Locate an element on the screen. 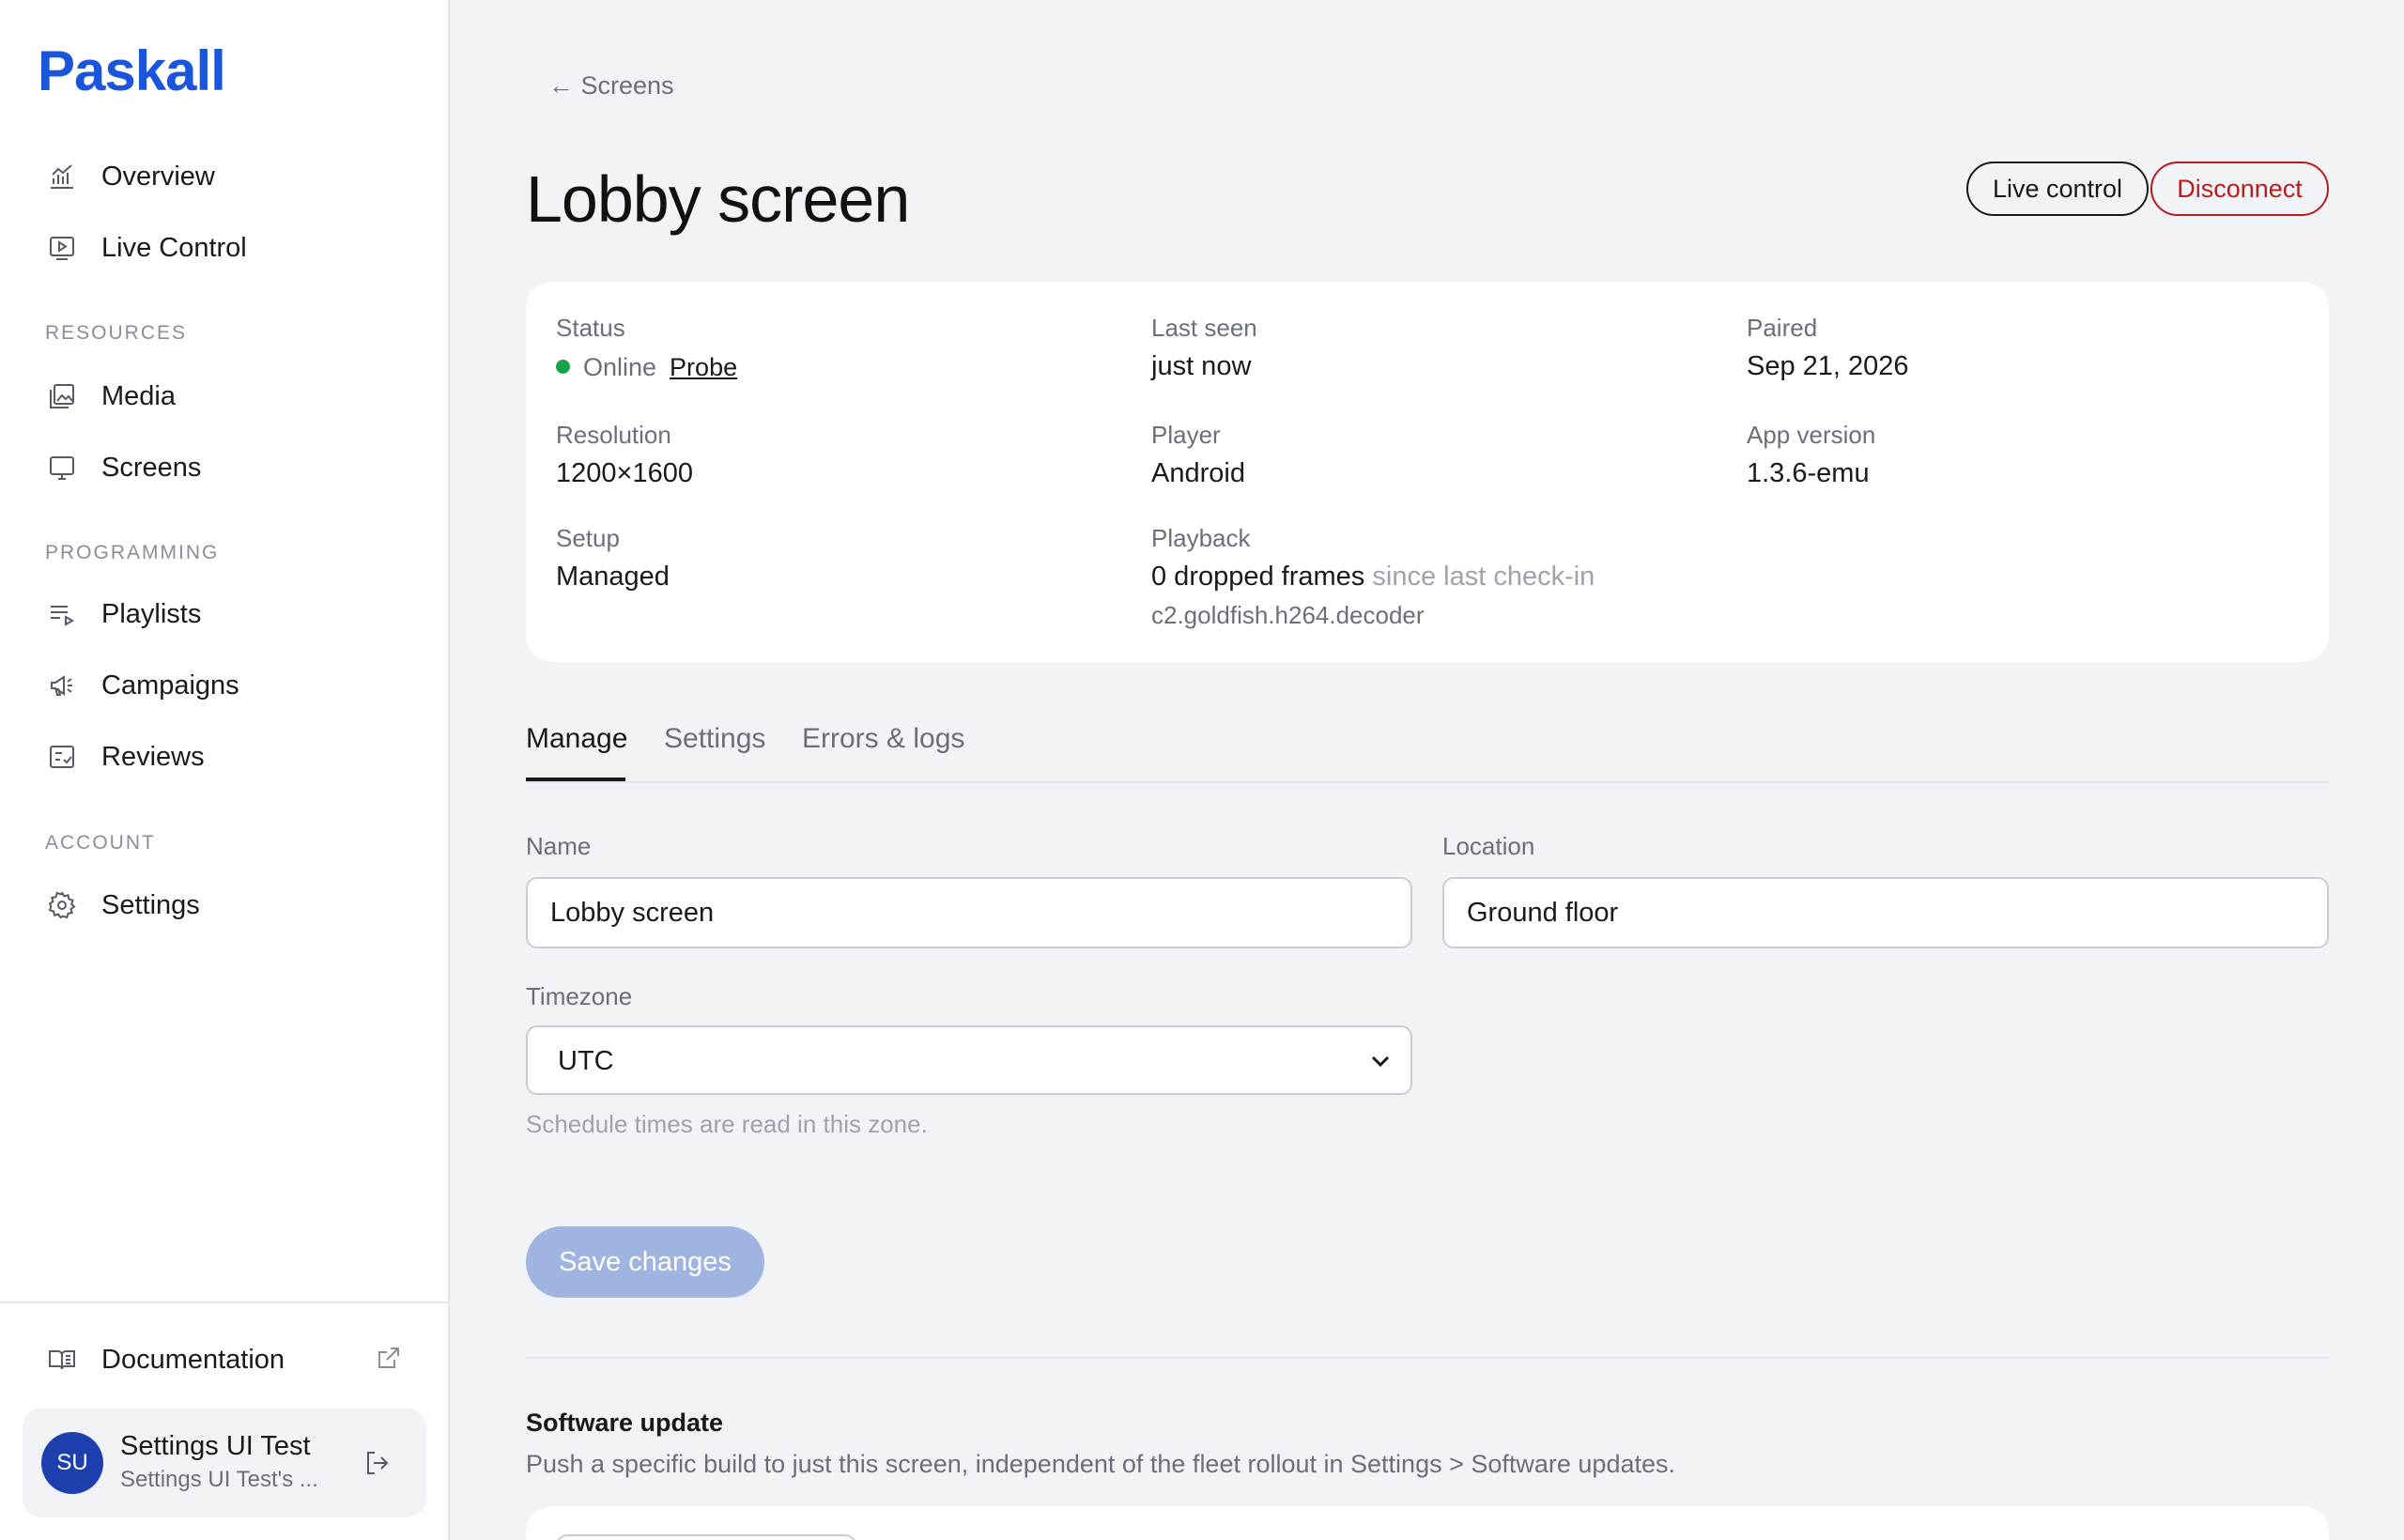  section-label-resources: RESOURCES is located at coordinates (116, 333).